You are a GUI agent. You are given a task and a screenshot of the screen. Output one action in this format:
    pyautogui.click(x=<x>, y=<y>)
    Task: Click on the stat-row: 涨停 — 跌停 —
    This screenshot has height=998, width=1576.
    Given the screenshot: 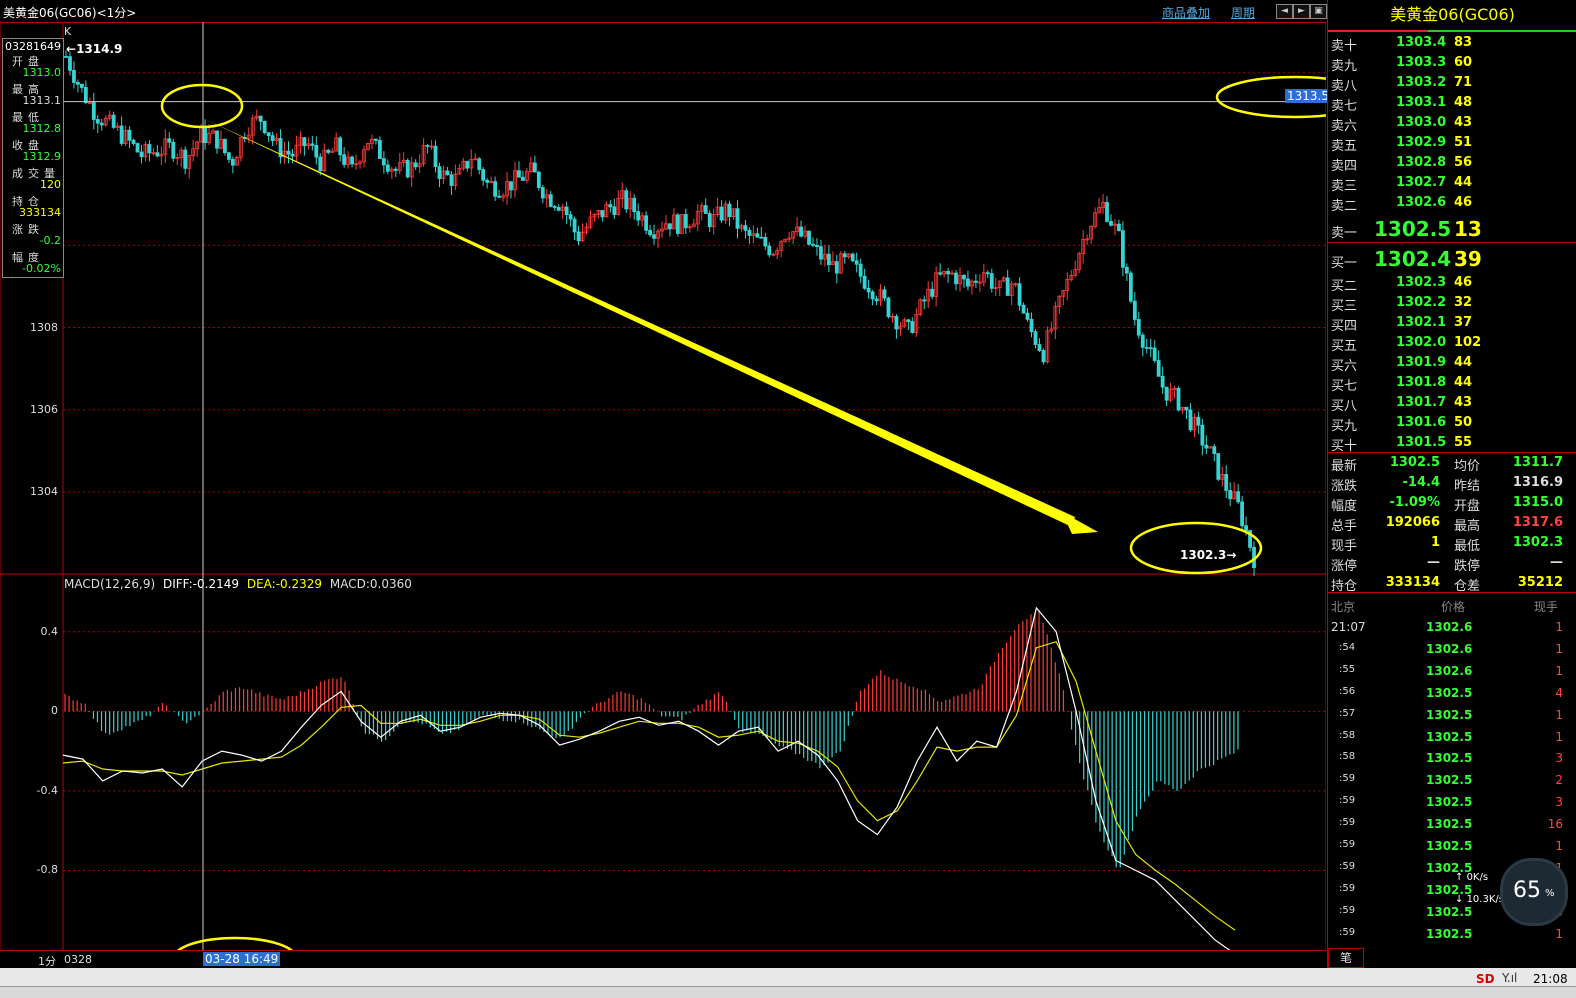 What is the action you would take?
    pyautogui.click(x=1452, y=563)
    